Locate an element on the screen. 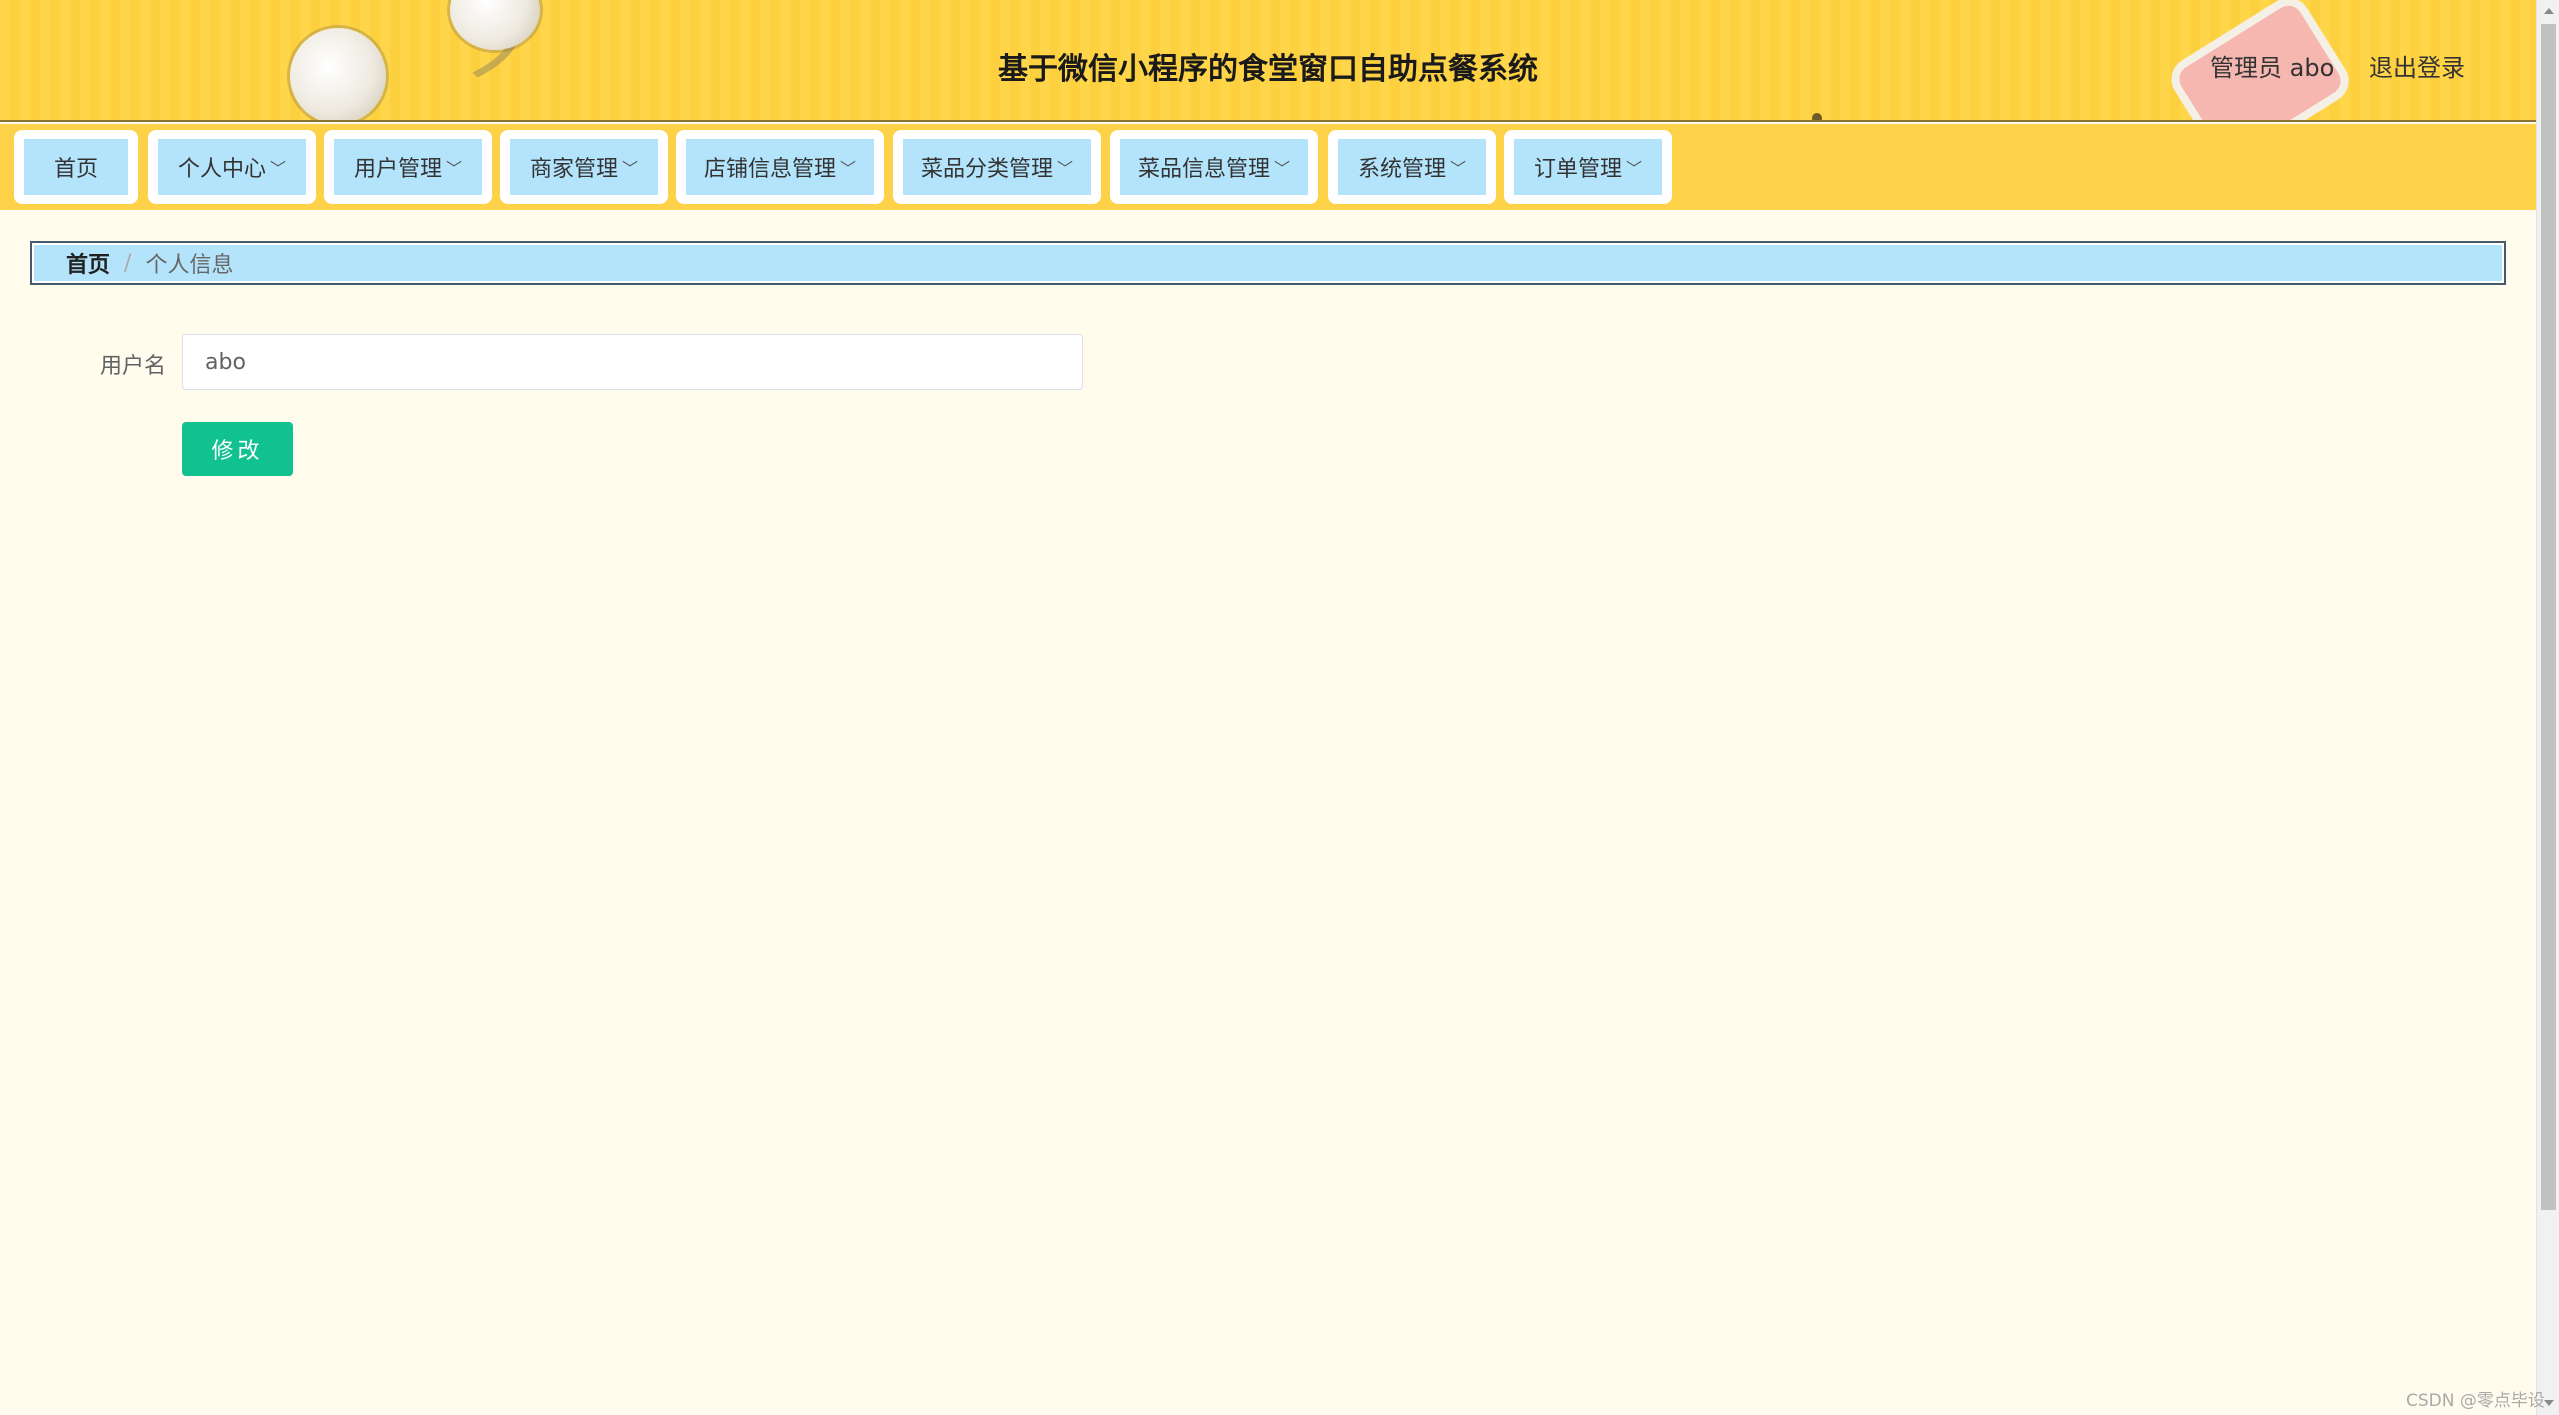  scroll-up-arrow-icon is located at coordinates (2549, 11).